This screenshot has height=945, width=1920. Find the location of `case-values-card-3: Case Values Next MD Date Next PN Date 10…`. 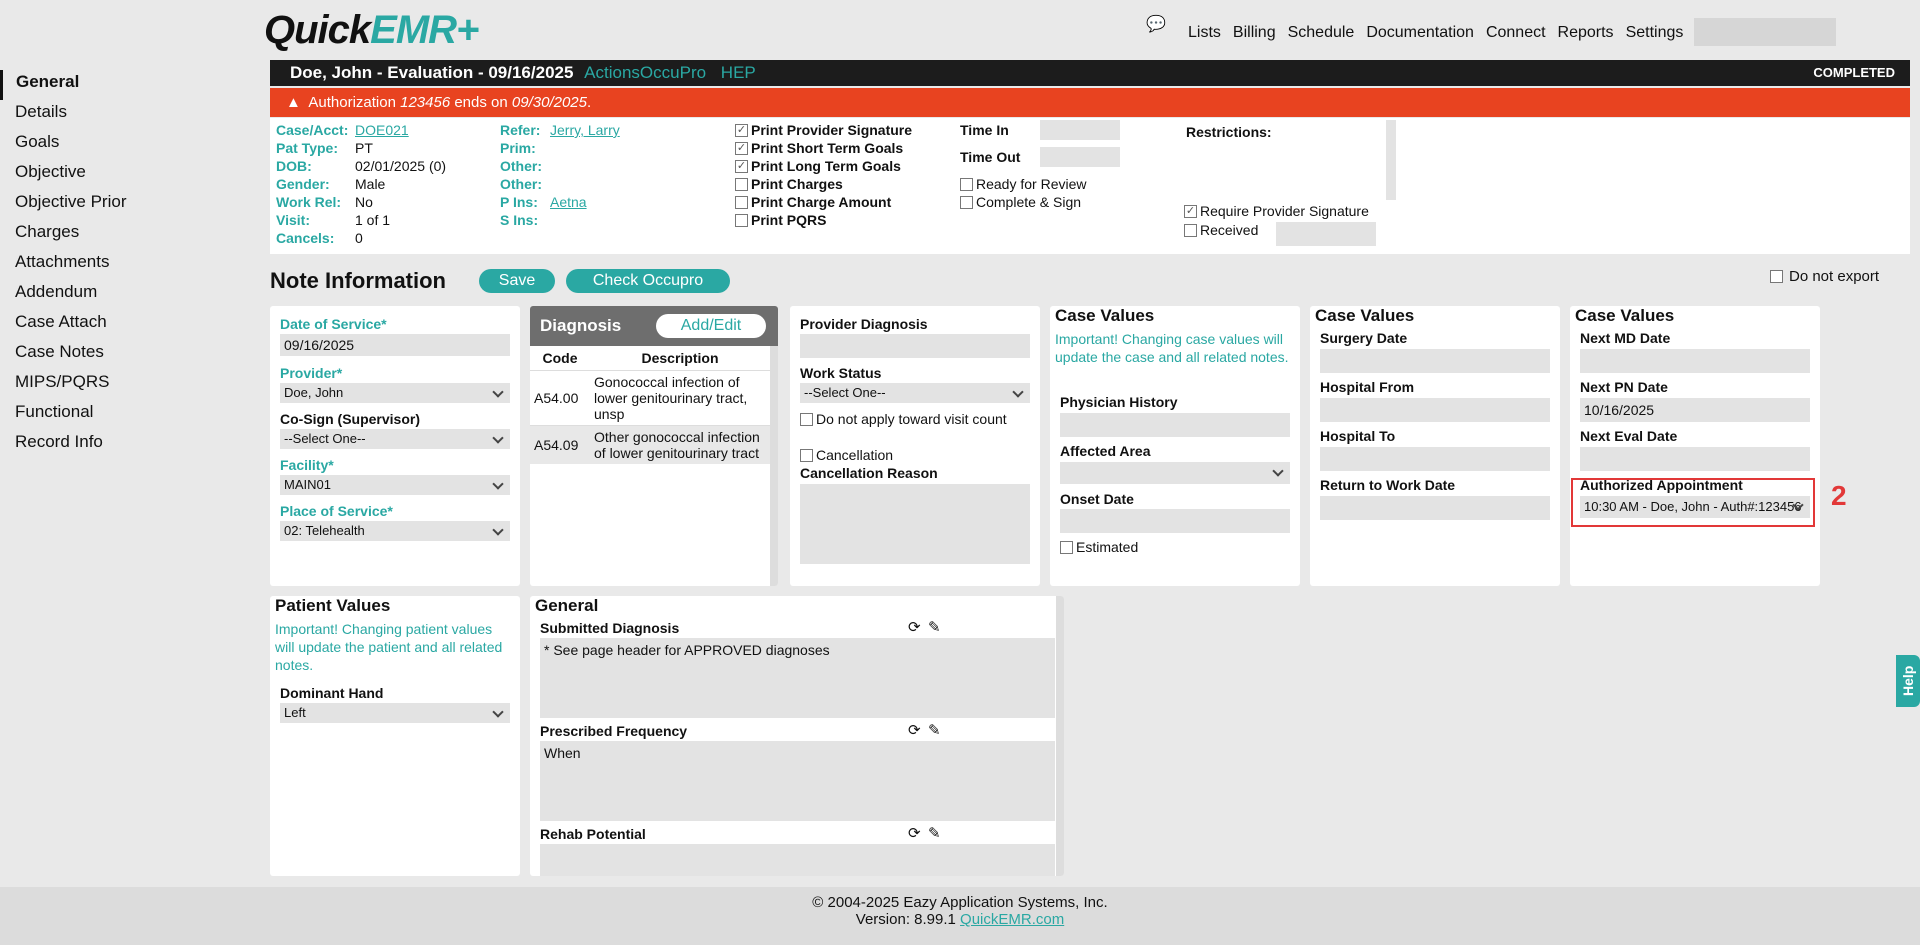

case-values-card-3: Case Values Next MD Date Next PN Date 10… is located at coordinates (1695, 446).